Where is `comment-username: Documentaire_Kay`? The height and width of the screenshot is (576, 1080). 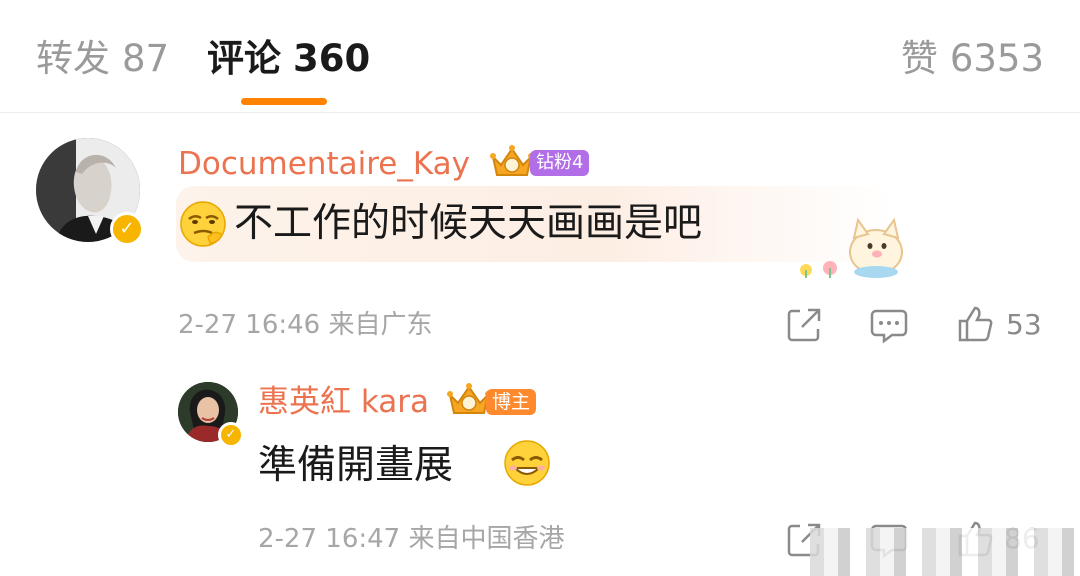 comment-username: Documentaire_Kay is located at coordinates (324, 164).